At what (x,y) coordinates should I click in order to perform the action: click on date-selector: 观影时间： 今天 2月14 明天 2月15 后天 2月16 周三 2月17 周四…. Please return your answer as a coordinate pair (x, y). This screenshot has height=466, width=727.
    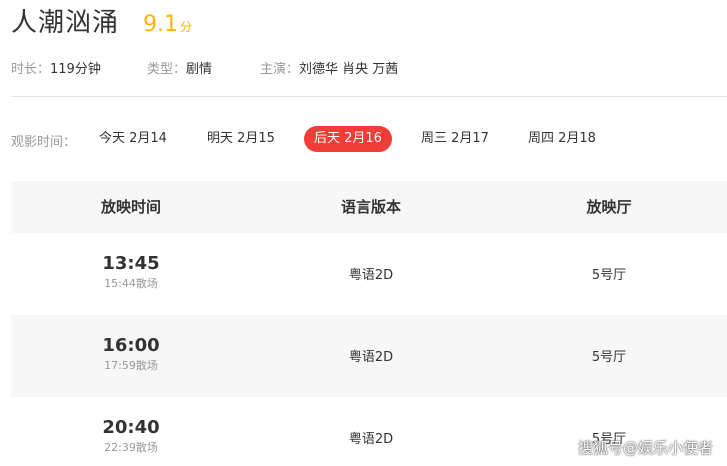
    Looking at the image, I should click on (369, 139).